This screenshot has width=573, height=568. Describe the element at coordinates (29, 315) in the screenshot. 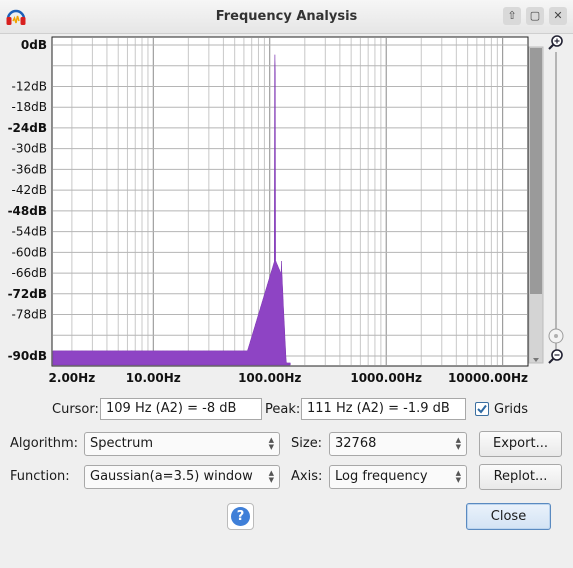

I see `y-tick-label: -78dB` at that location.